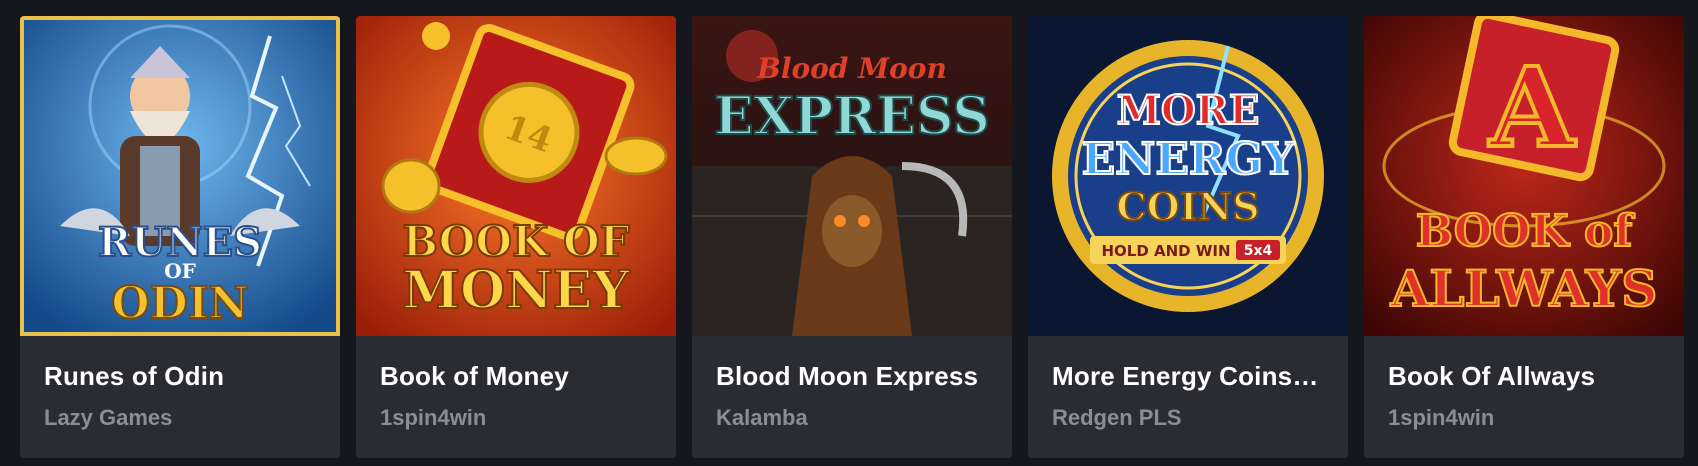  Describe the element at coordinates (108, 417) in the screenshot. I see `game-provider: Lazy Games` at that location.